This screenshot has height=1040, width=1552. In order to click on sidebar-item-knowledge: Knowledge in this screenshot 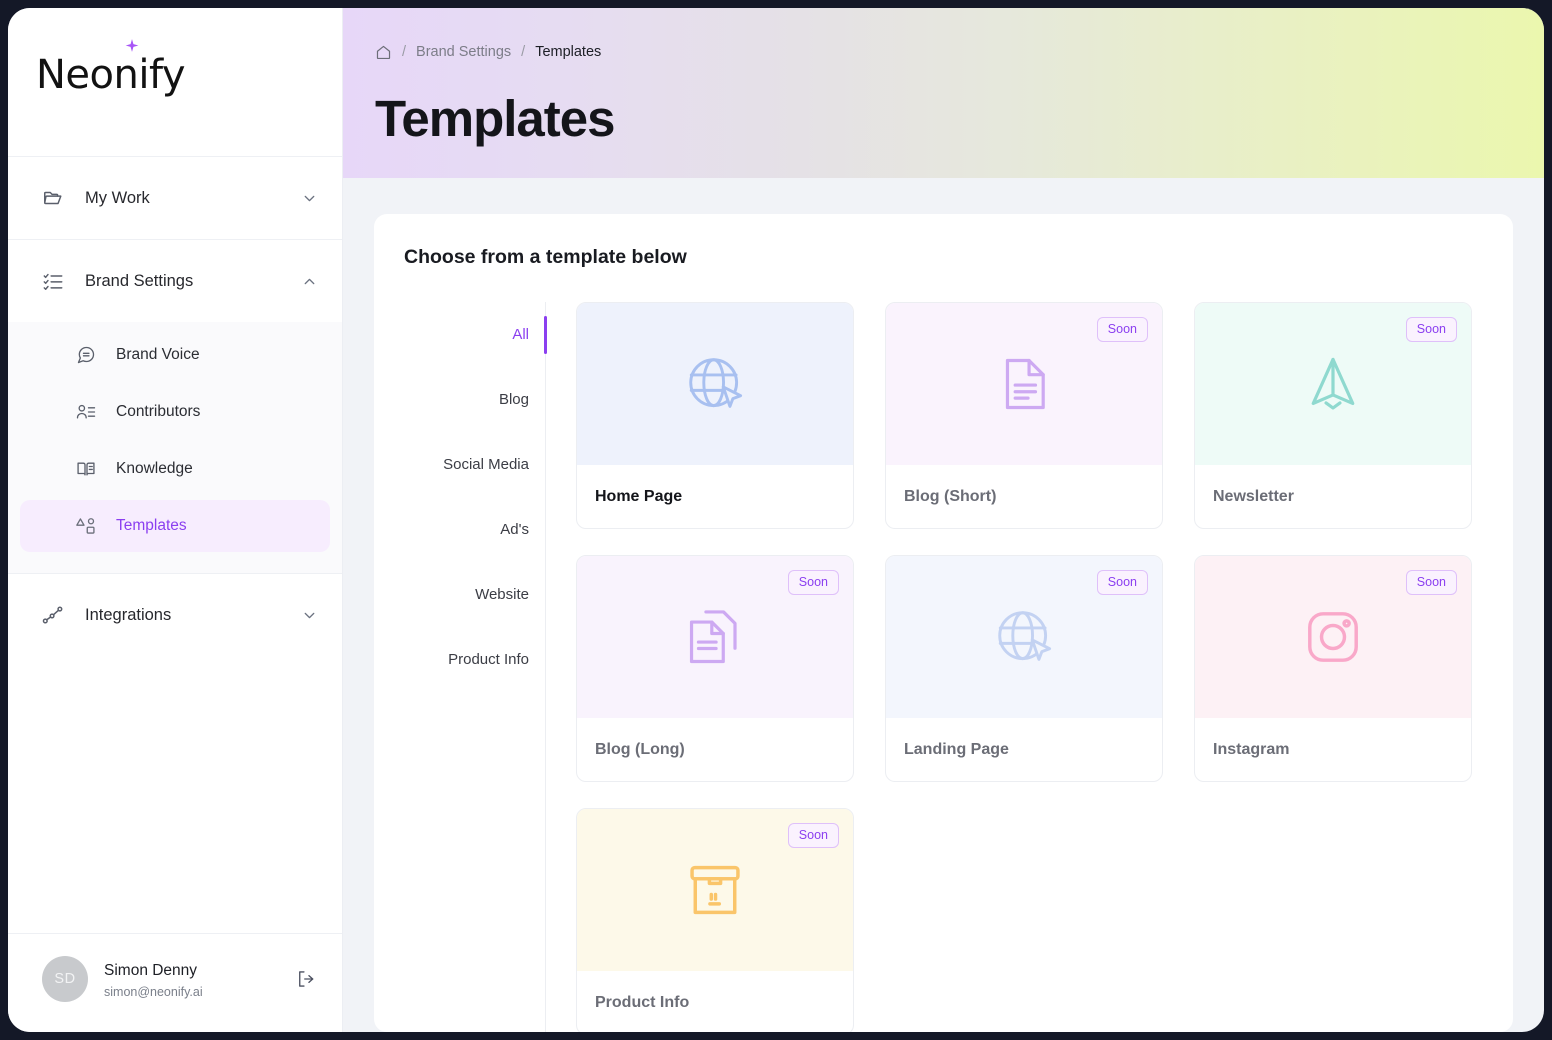, I will do `click(175, 469)`.